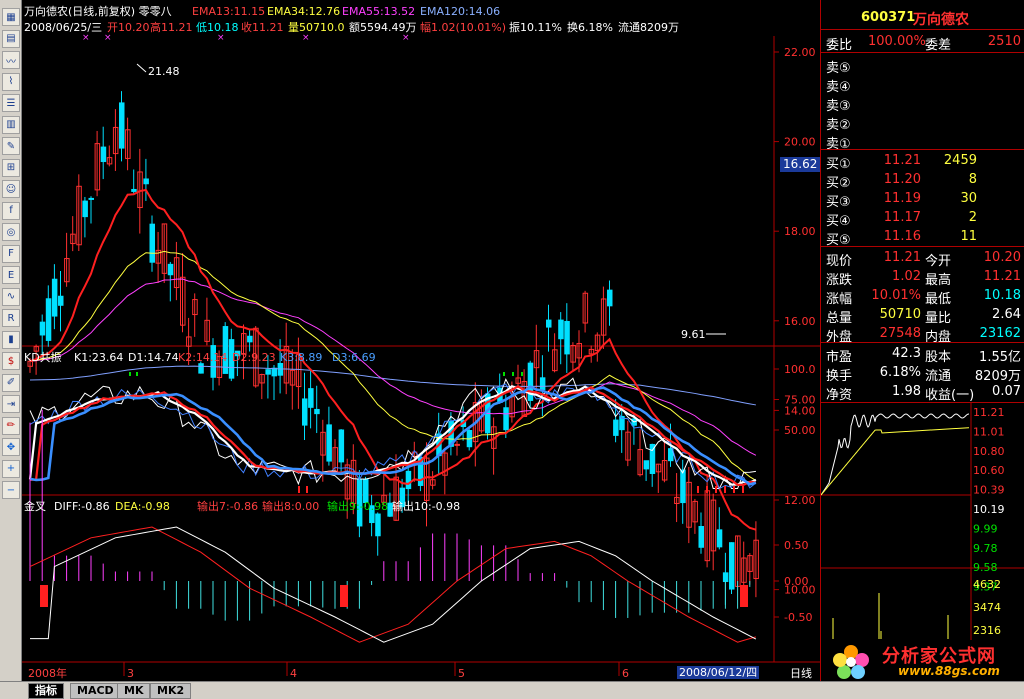 This screenshot has width=1024, height=699. Describe the element at coordinates (1006, 391) in the screenshot. I see `fund-value: 0.07` at that location.